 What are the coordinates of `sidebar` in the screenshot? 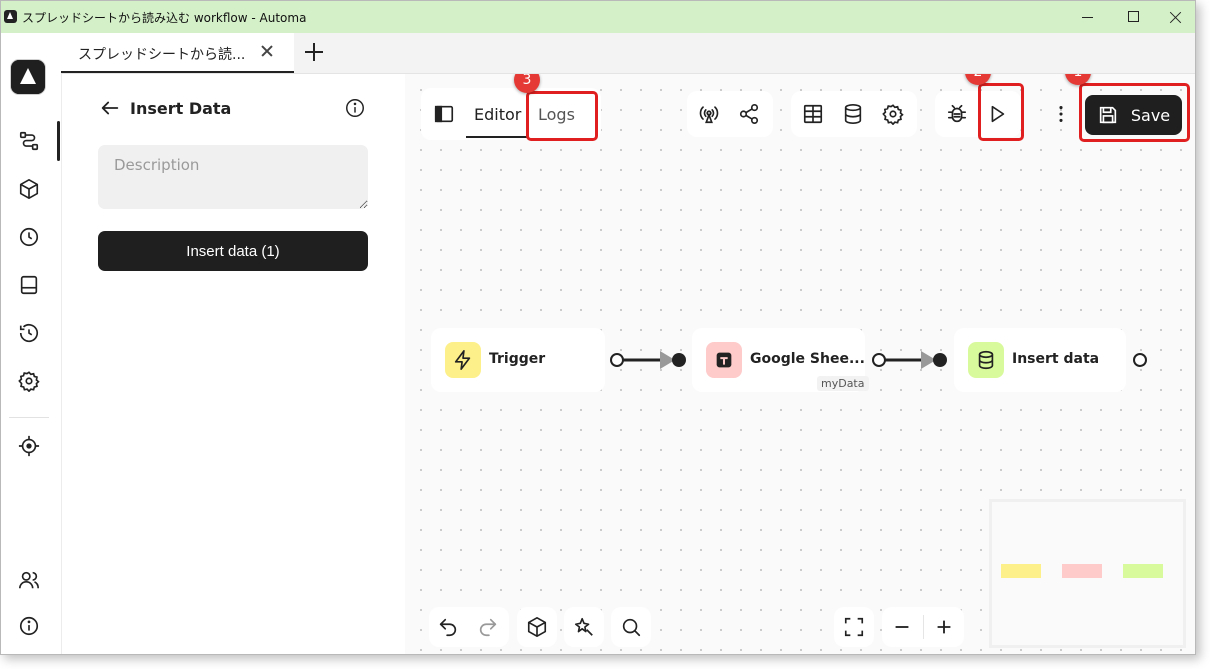 It's located at (31, 343).